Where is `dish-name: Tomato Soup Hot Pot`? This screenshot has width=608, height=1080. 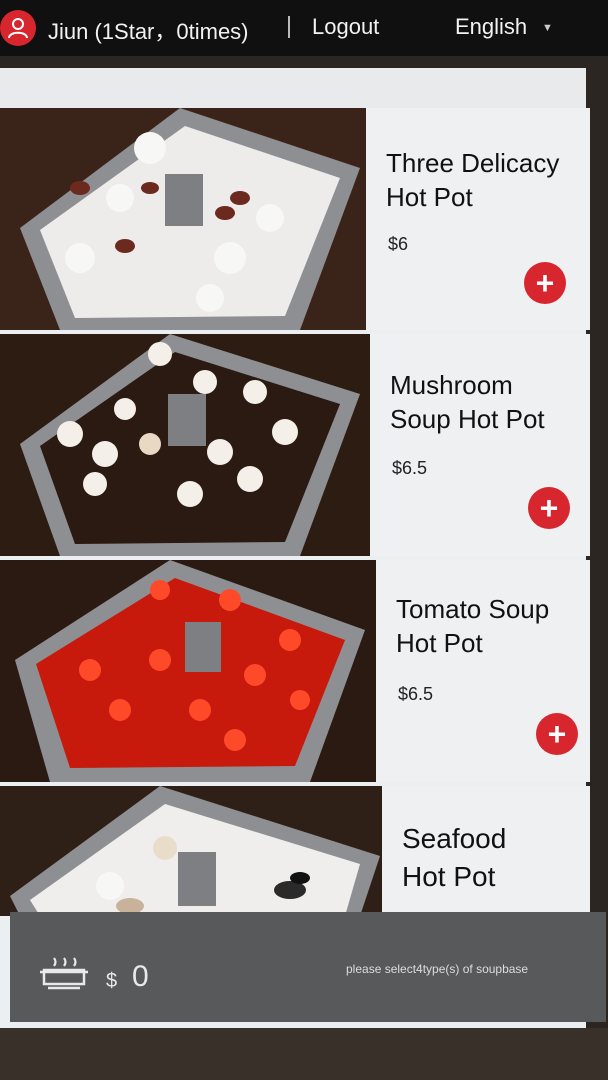 dish-name: Tomato Soup Hot Pot is located at coordinates (491, 626).